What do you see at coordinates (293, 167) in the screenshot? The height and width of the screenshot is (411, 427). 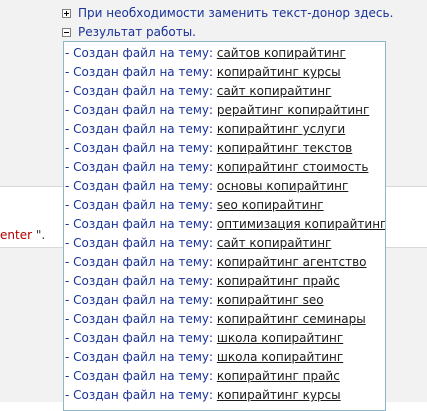 I see `result-file-link: копирайтинг стоимость` at bounding box center [293, 167].